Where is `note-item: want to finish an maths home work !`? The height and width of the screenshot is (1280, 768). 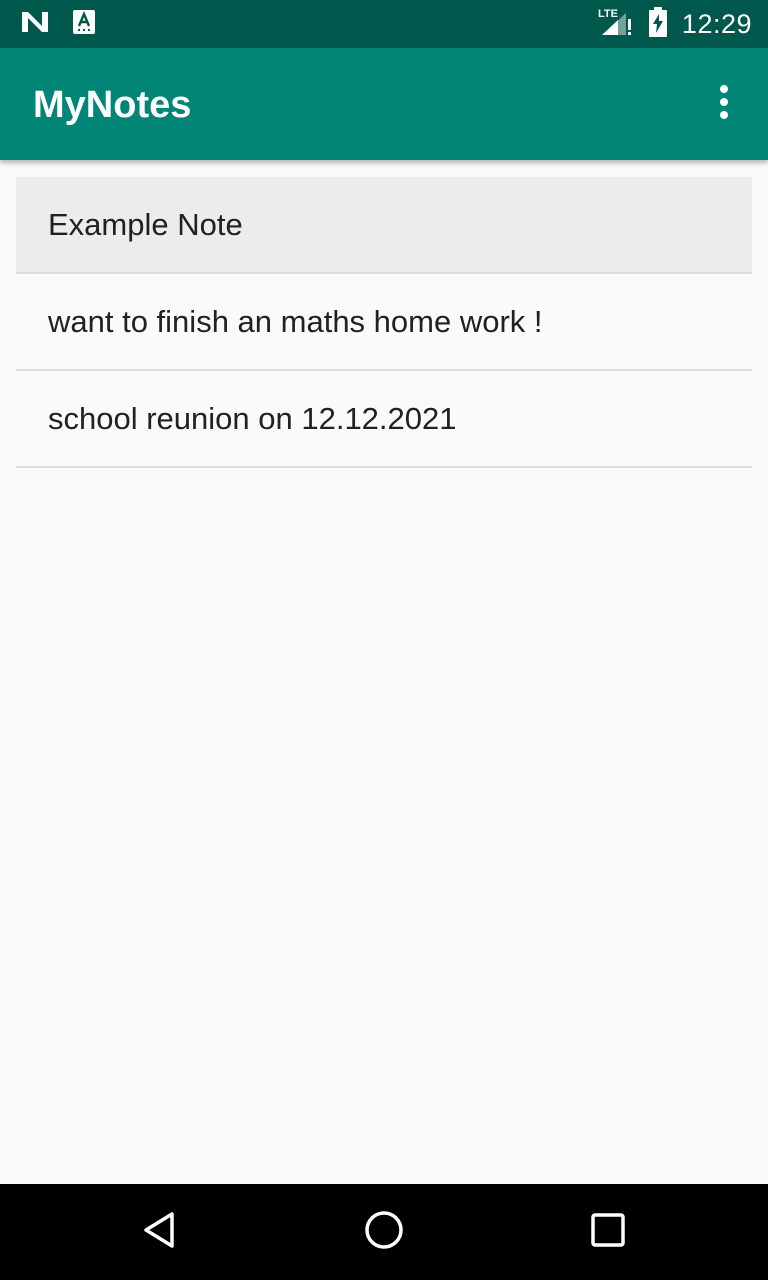
note-item: want to finish an maths home work ! is located at coordinates (384, 322).